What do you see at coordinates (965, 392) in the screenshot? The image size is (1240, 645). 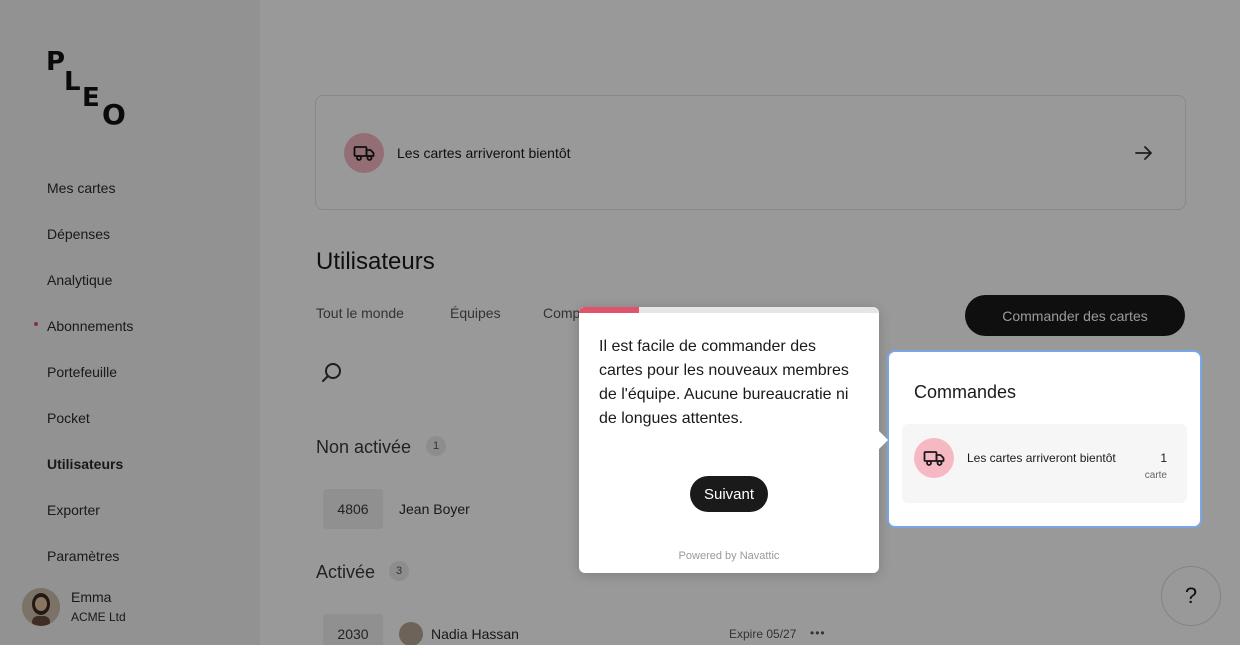 I see `orders-title: Commandes` at bounding box center [965, 392].